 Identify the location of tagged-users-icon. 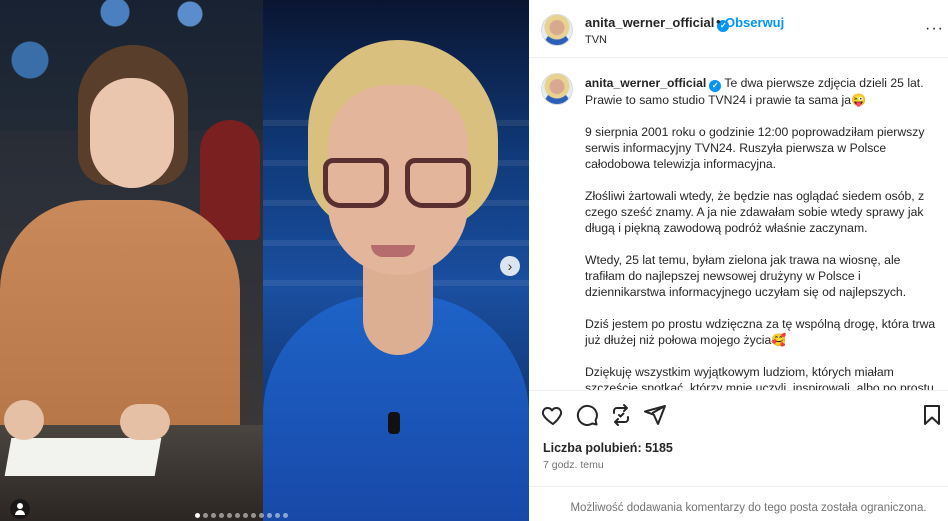
(20, 509).